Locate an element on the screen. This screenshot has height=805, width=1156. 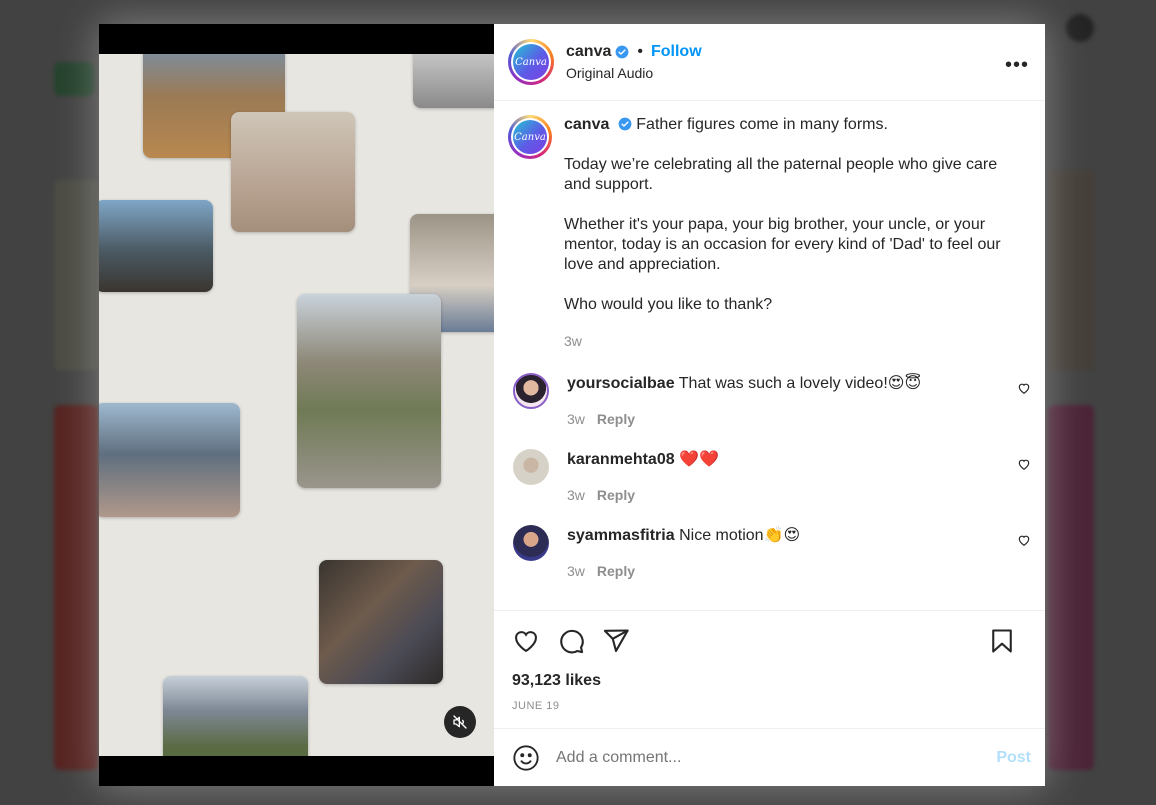
photo-top-right is located at coordinates (453, 81).